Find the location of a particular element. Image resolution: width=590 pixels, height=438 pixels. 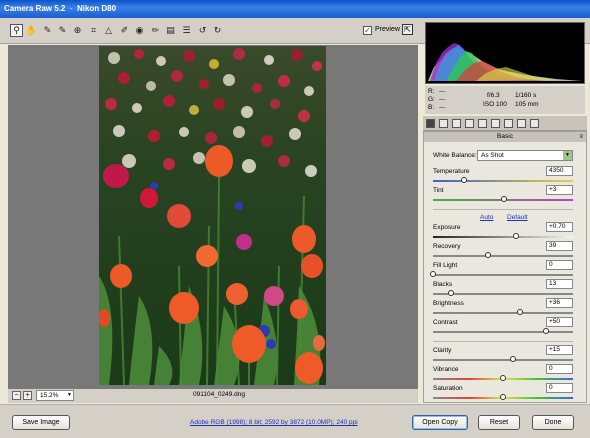

zoom-level-value: 15.2% is located at coordinates (49, 395).